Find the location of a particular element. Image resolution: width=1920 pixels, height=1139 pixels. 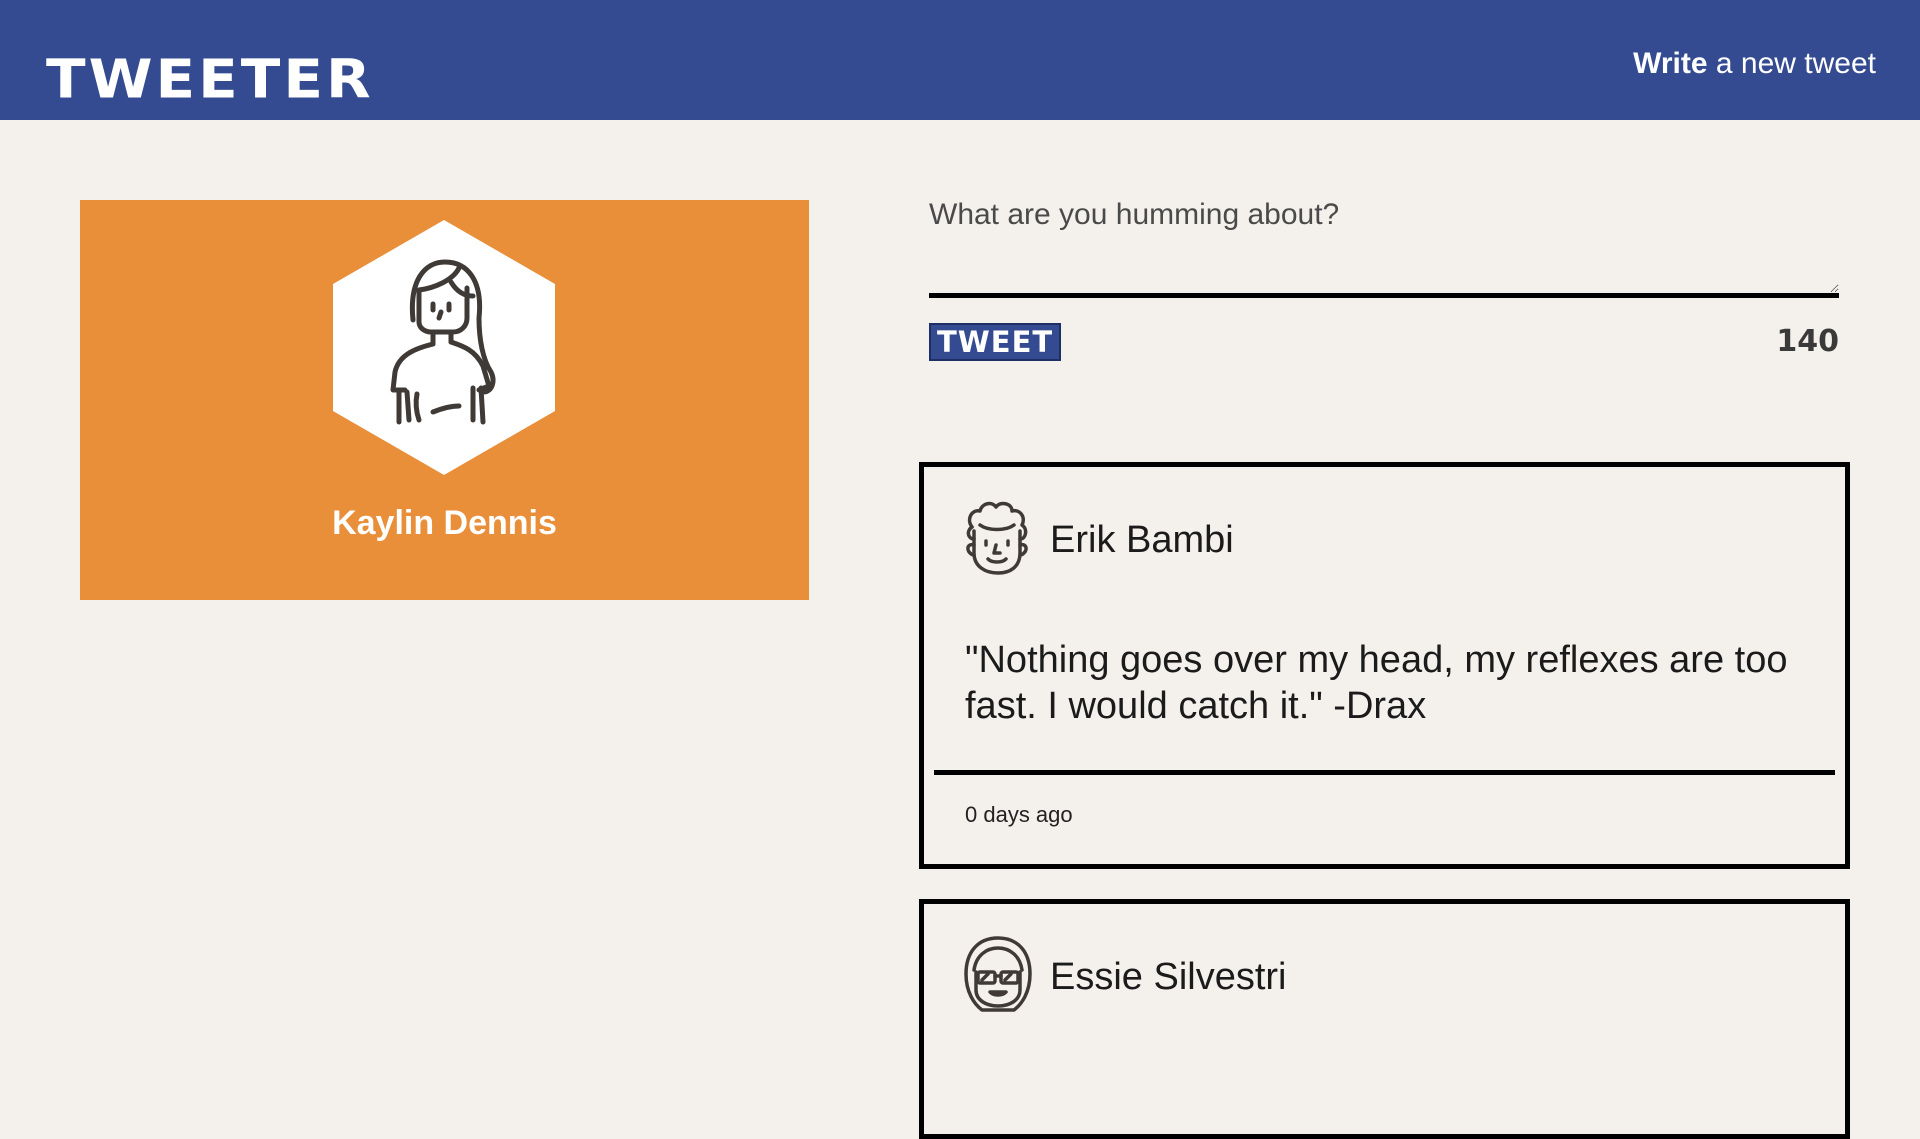

tweet-timestamp: 0 days ago is located at coordinates (1019, 814).